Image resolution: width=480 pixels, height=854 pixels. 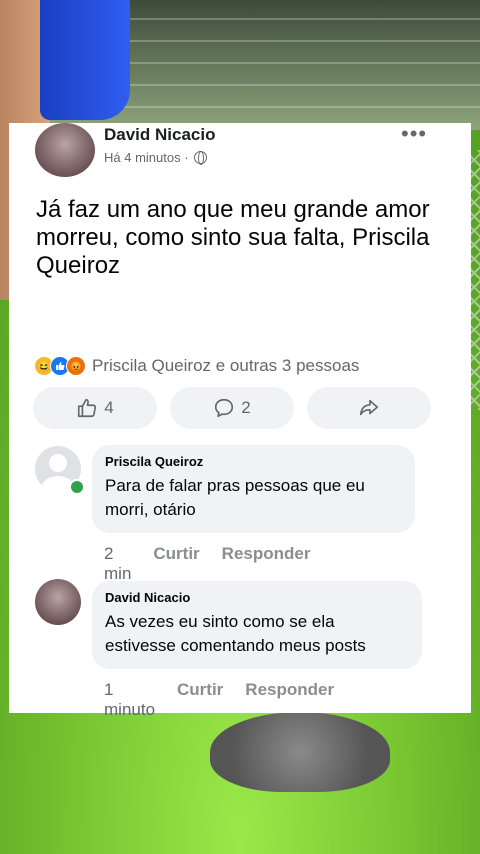 I want to click on player-sleeve, so click(x=85, y=60).